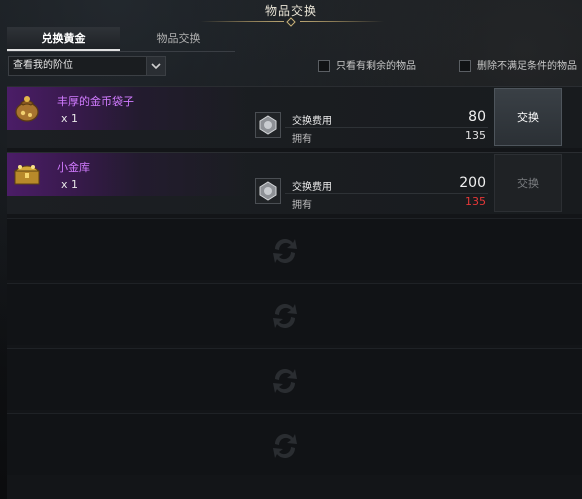 The width and height of the screenshot is (582, 499). I want to click on title-divider-right, so click(342, 21).